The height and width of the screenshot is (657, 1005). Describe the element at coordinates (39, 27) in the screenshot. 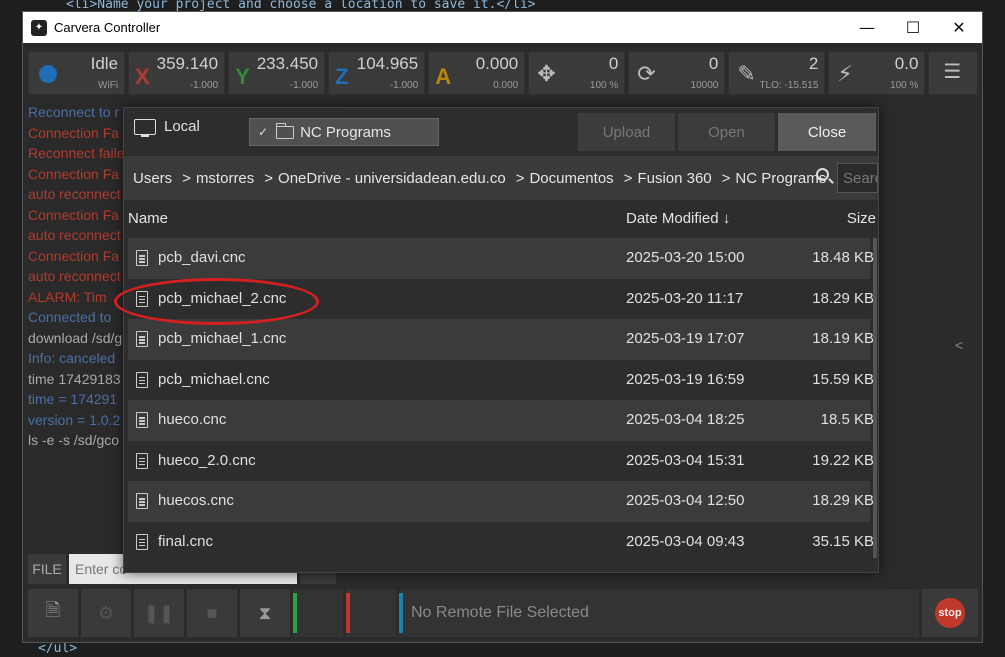

I see `app-icon: ✦` at that location.